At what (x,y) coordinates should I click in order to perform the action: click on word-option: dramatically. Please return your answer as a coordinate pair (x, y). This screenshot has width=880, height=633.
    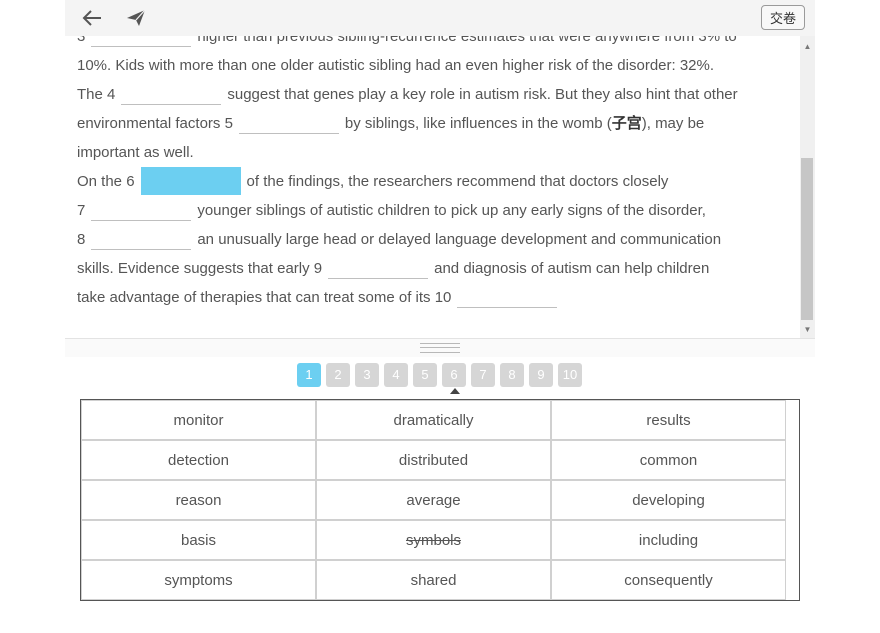
    Looking at the image, I should click on (433, 420).